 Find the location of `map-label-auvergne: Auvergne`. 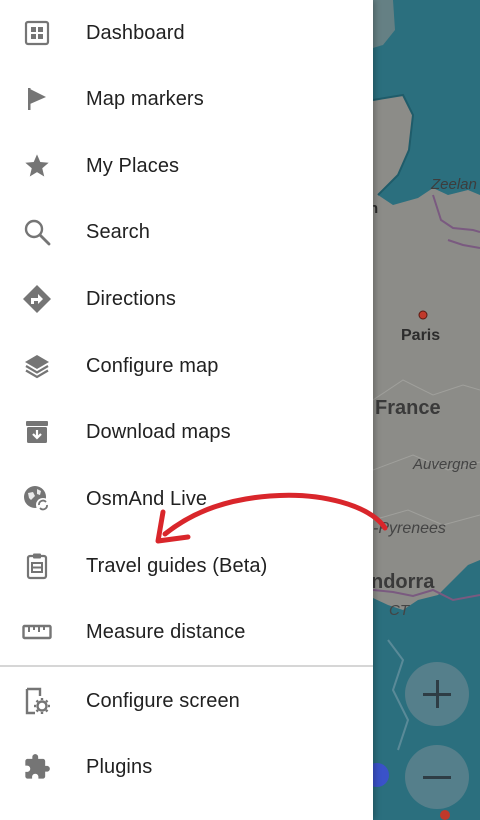

map-label-auvergne: Auvergne is located at coordinates (445, 464).